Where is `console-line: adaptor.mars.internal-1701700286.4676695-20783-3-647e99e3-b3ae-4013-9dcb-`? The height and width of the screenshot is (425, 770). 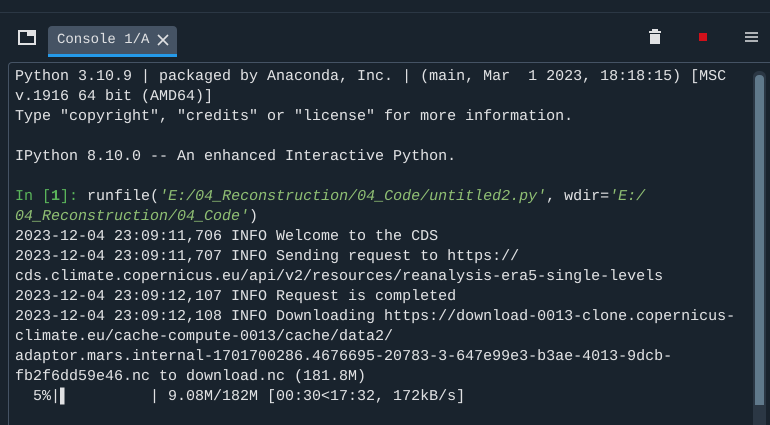 console-line: adaptor.mars.internal-1701700286.4676695-20783-3-647e99e3-b3ae-4013-9dcb- is located at coordinates (343, 357).